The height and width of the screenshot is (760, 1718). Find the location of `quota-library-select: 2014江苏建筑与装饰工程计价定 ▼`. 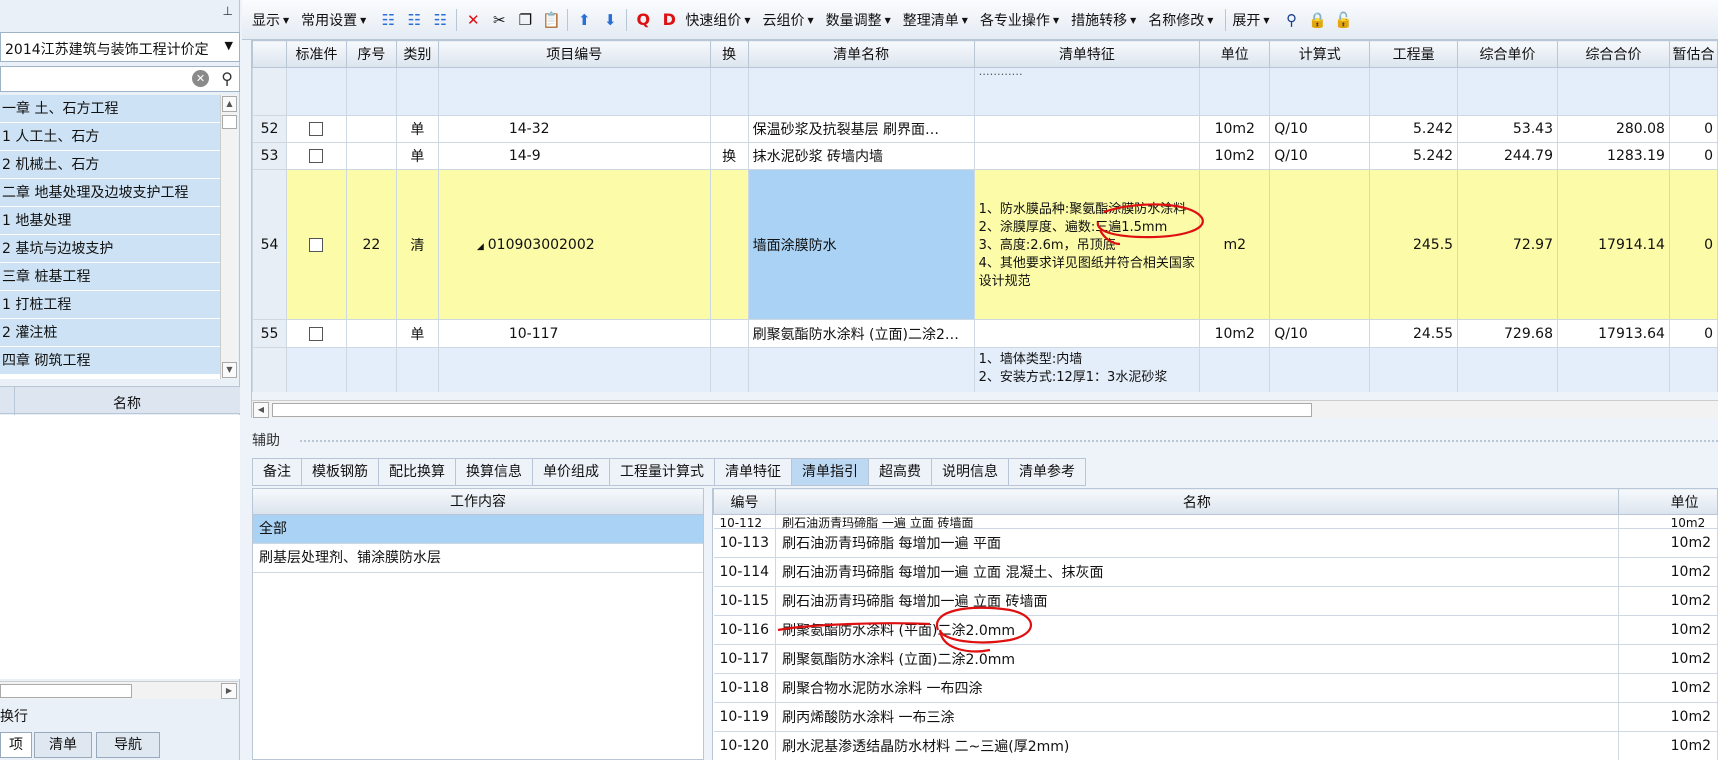

quota-library-select: 2014江苏建筑与装饰工程计价定 ▼ is located at coordinates (120, 47).